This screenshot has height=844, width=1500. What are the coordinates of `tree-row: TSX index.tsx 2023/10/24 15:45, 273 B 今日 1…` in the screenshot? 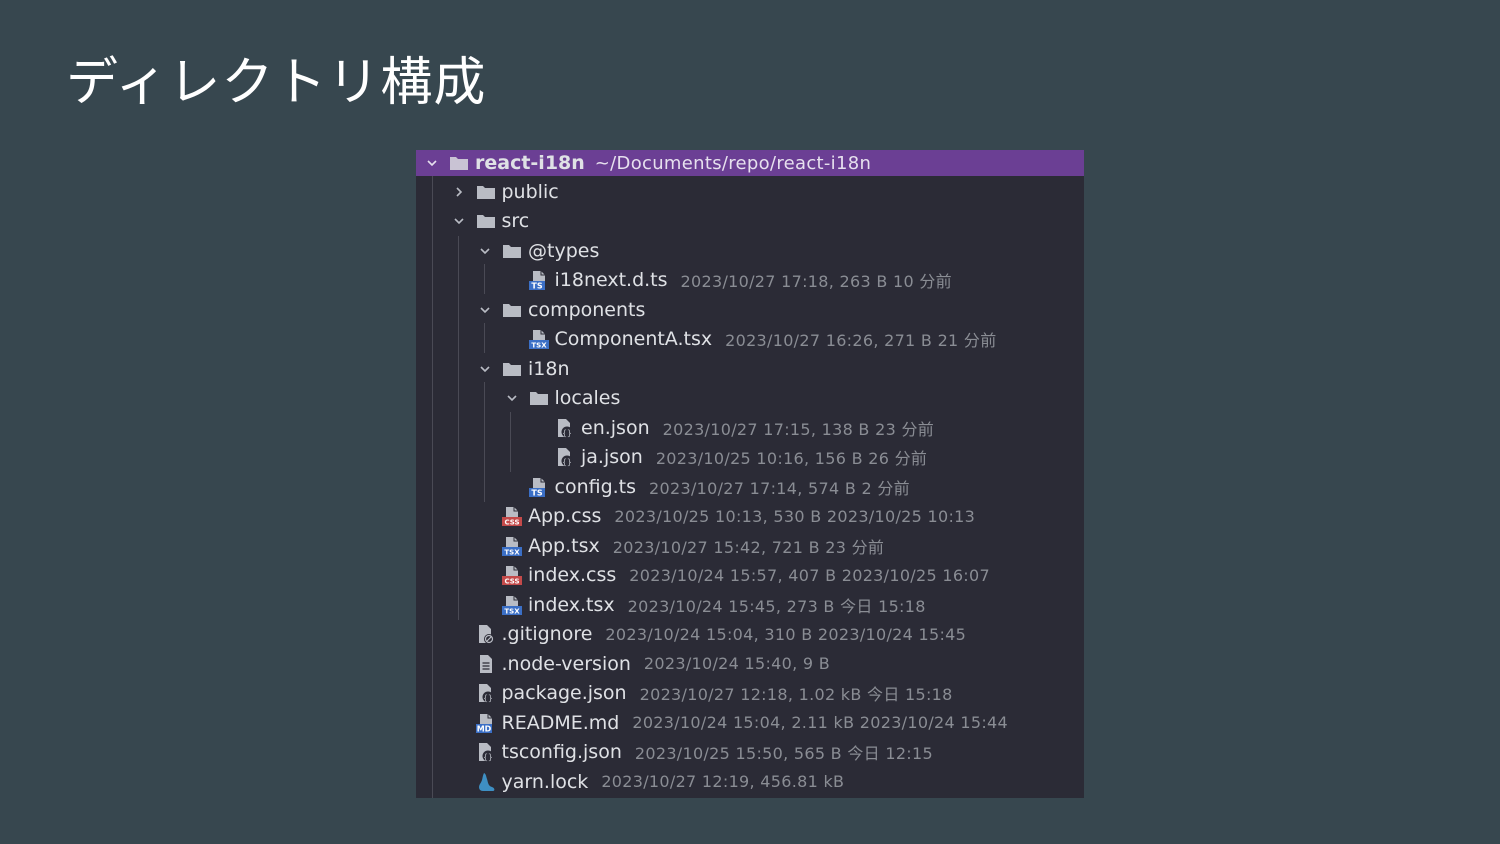 It's located at (750, 605).